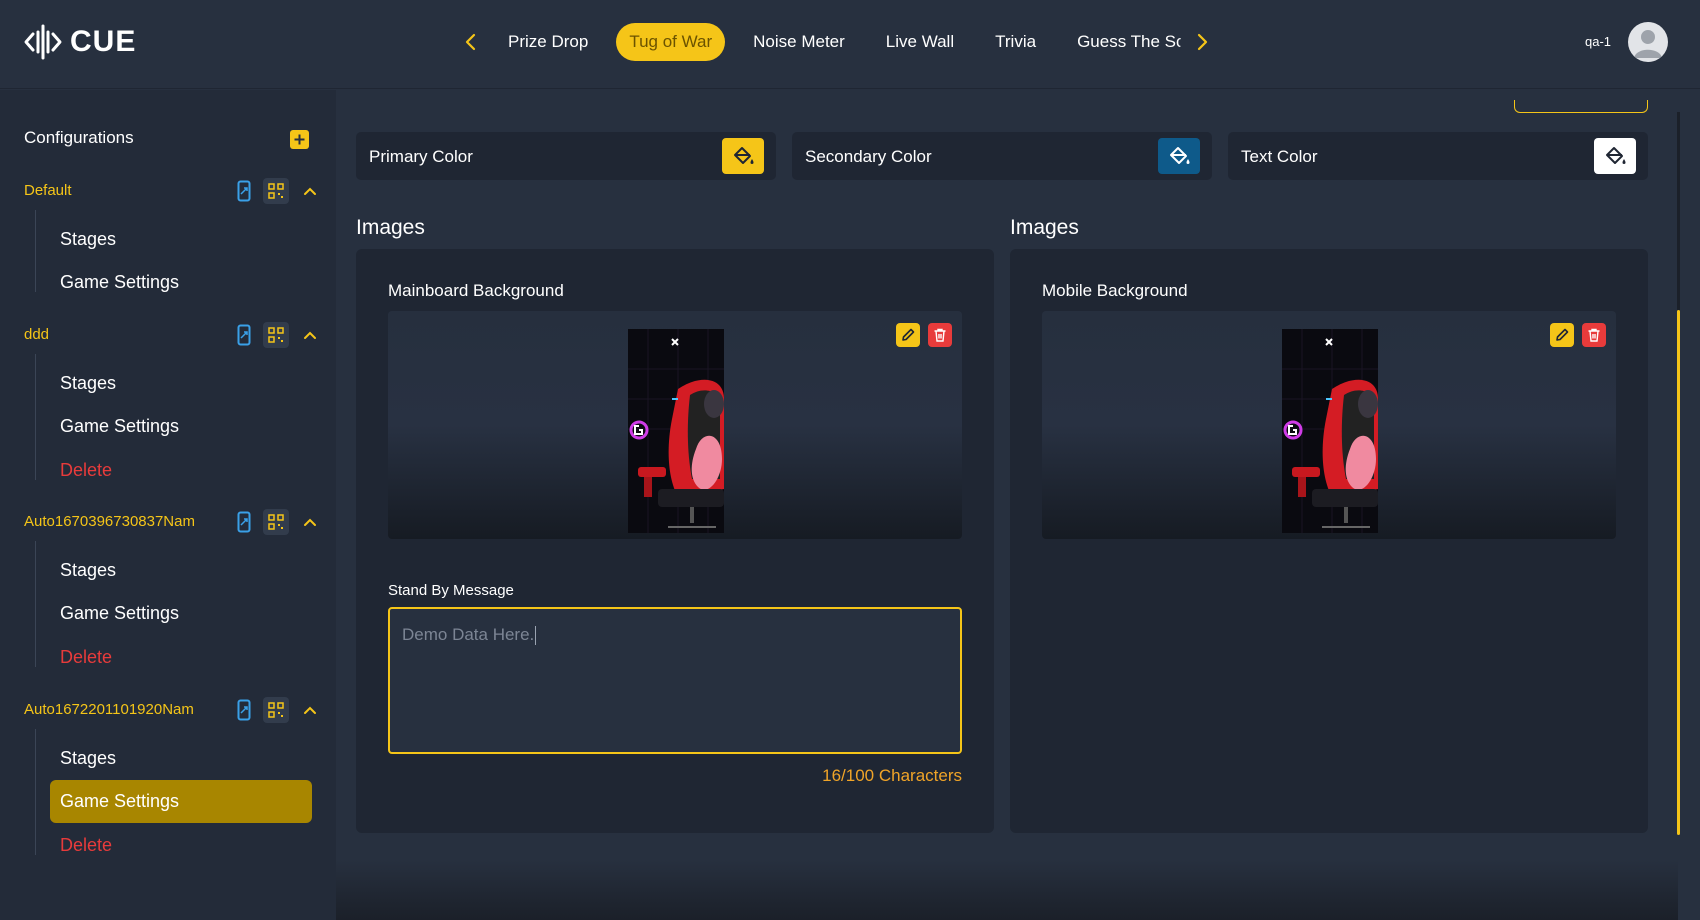 The width and height of the screenshot is (1700, 920). Describe the element at coordinates (1007, 890) in the screenshot. I see `bottom-fade` at that location.